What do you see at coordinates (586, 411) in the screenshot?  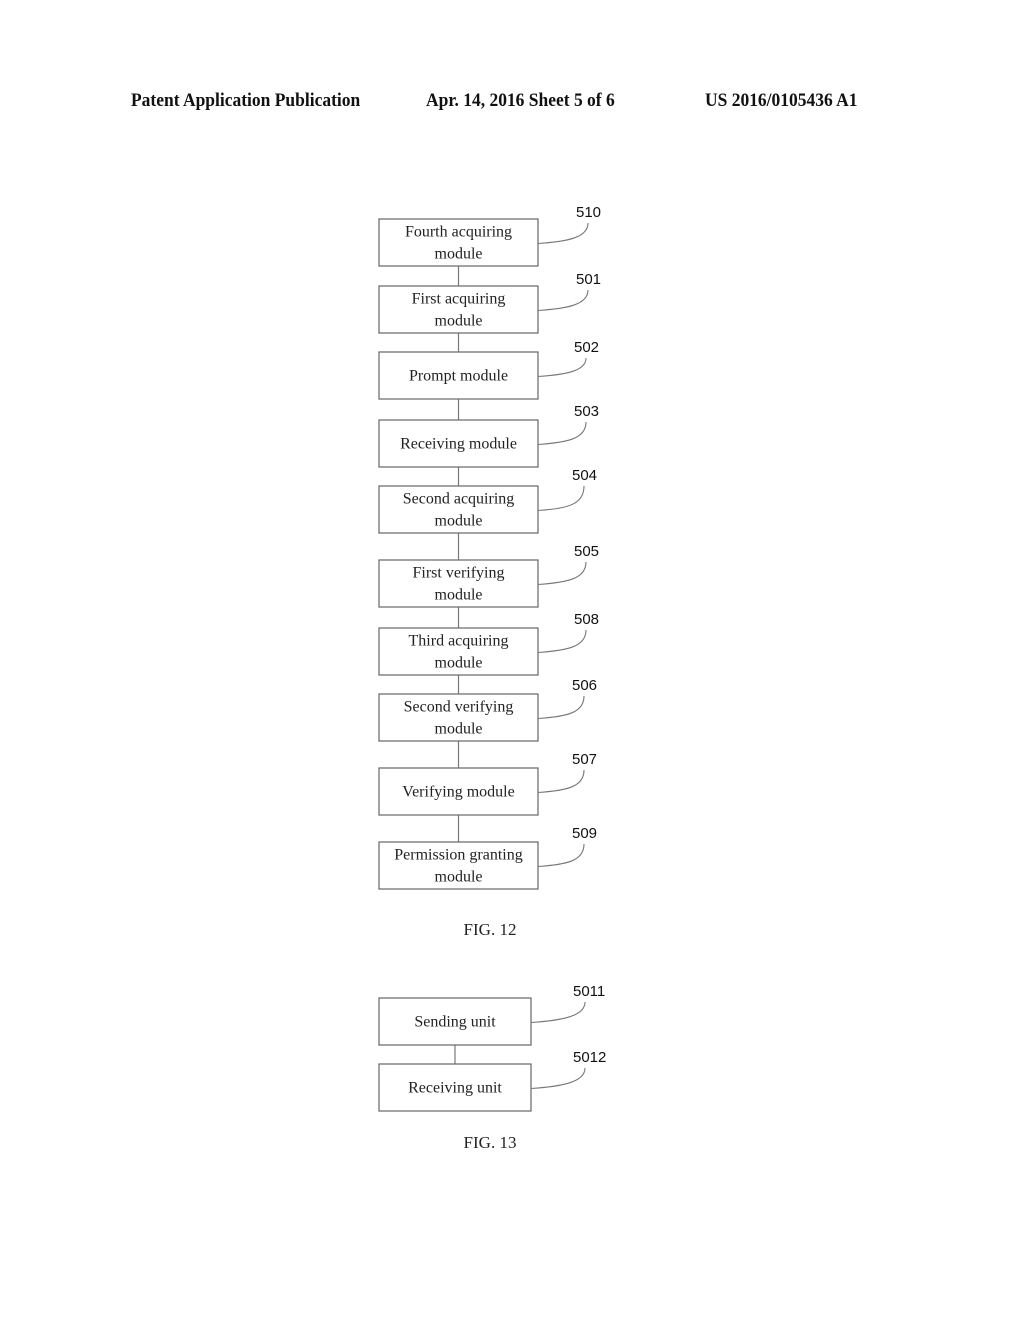 I see `reference-numeral: 503` at bounding box center [586, 411].